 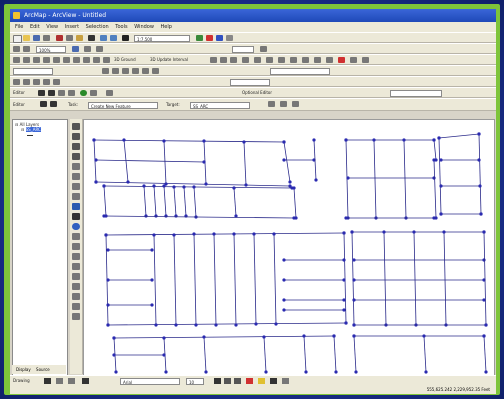 What do you see at coordinates (76, 196) in the screenshot?
I see `v-forward-icon` at bounding box center [76, 196].